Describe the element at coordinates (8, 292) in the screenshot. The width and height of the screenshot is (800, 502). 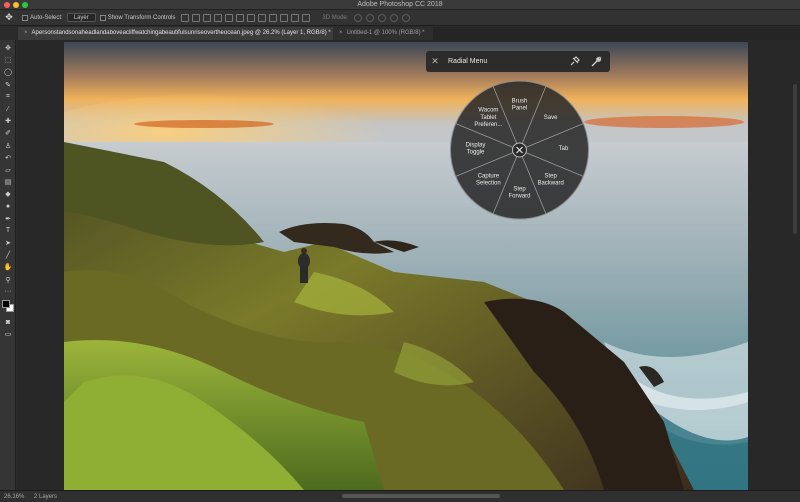
I see `more-tools-icon: ···` at that location.